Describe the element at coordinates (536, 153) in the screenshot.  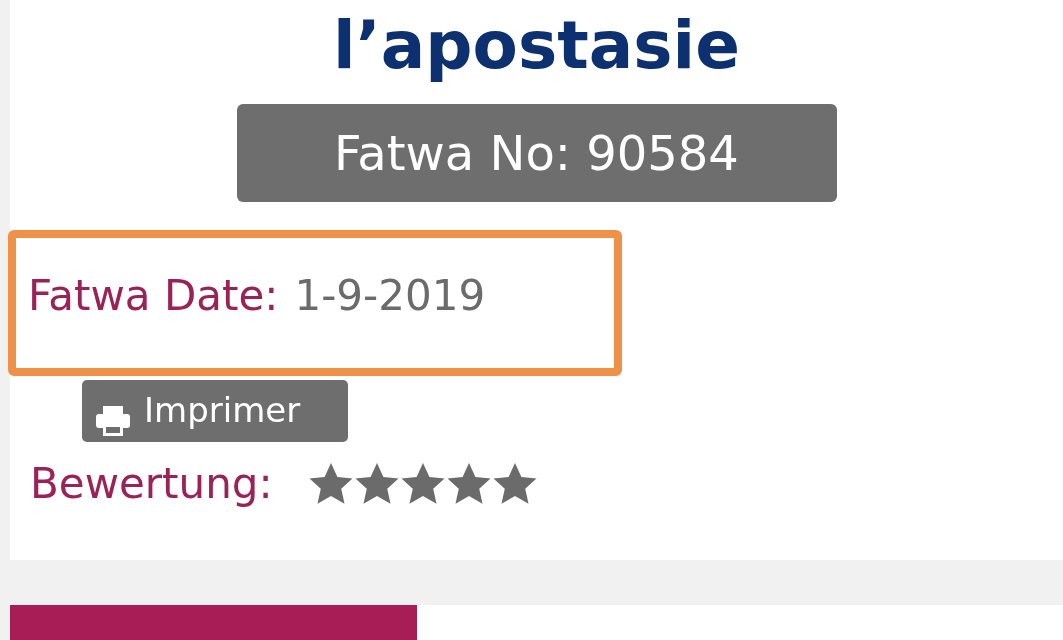
I see `fatwa-number-badge: Fatwa No: 90584` at that location.